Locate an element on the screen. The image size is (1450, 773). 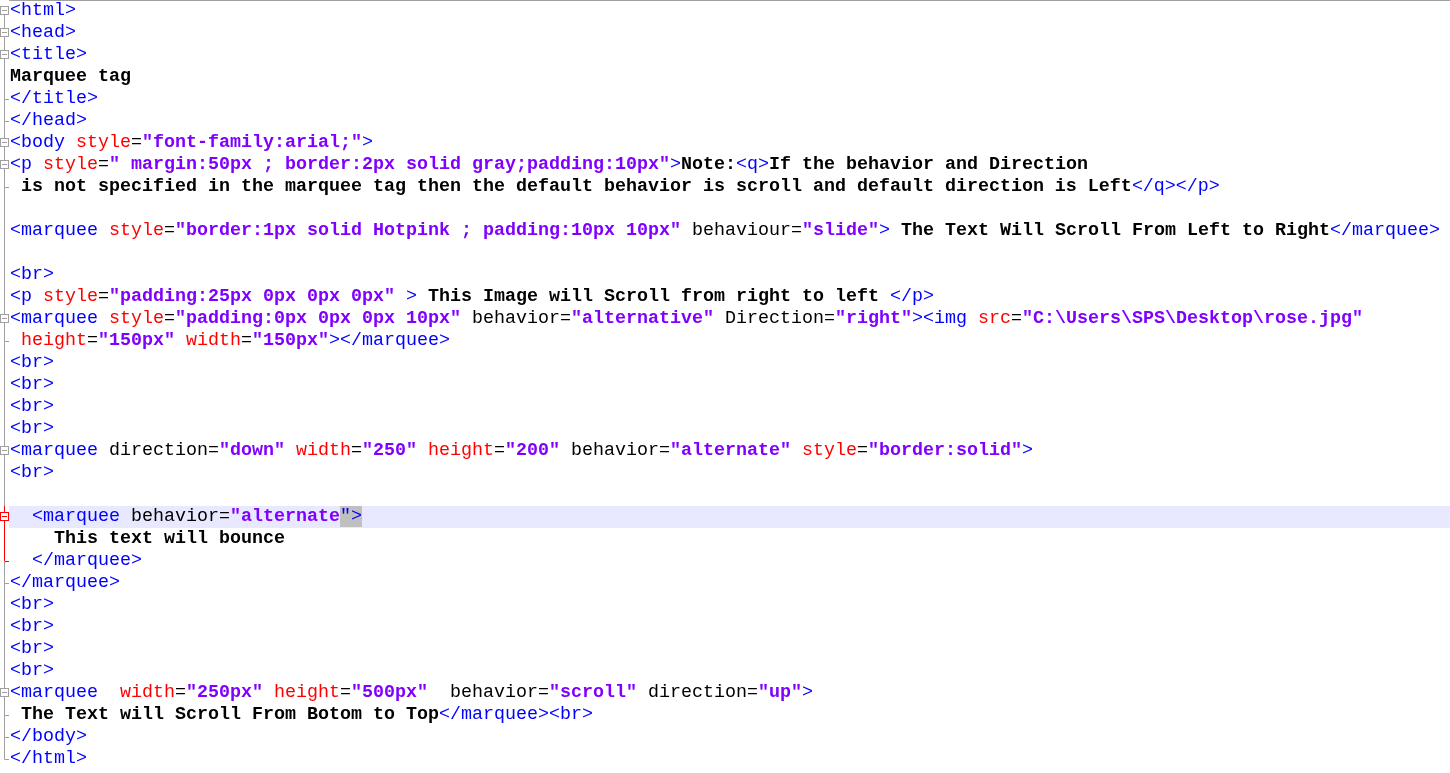
code-line: <marquee width="250px" height="500px" behavior="scroll" direction="up"> is located at coordinates (411, 693).